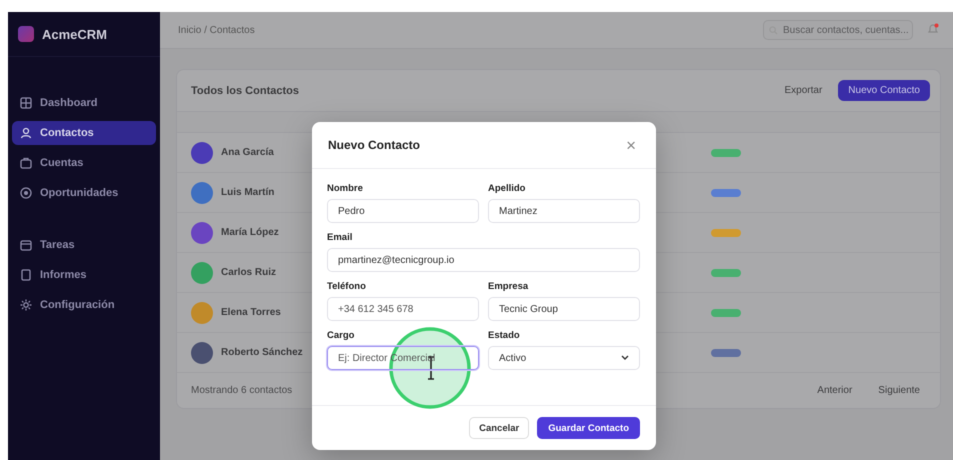 The image size is (953, 460). What do you see at coordinates (507, 188) in the screenshot?
I see `field-label: Apellido` at bounding box center [507, 188].